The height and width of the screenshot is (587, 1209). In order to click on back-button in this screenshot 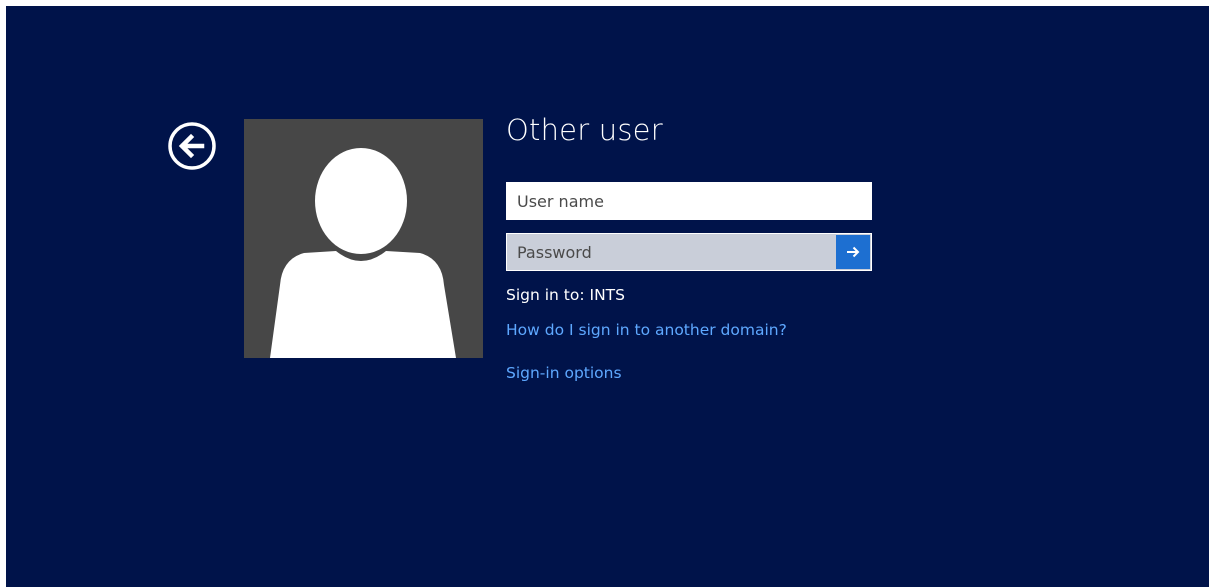, I will do `click(192, 146)`.